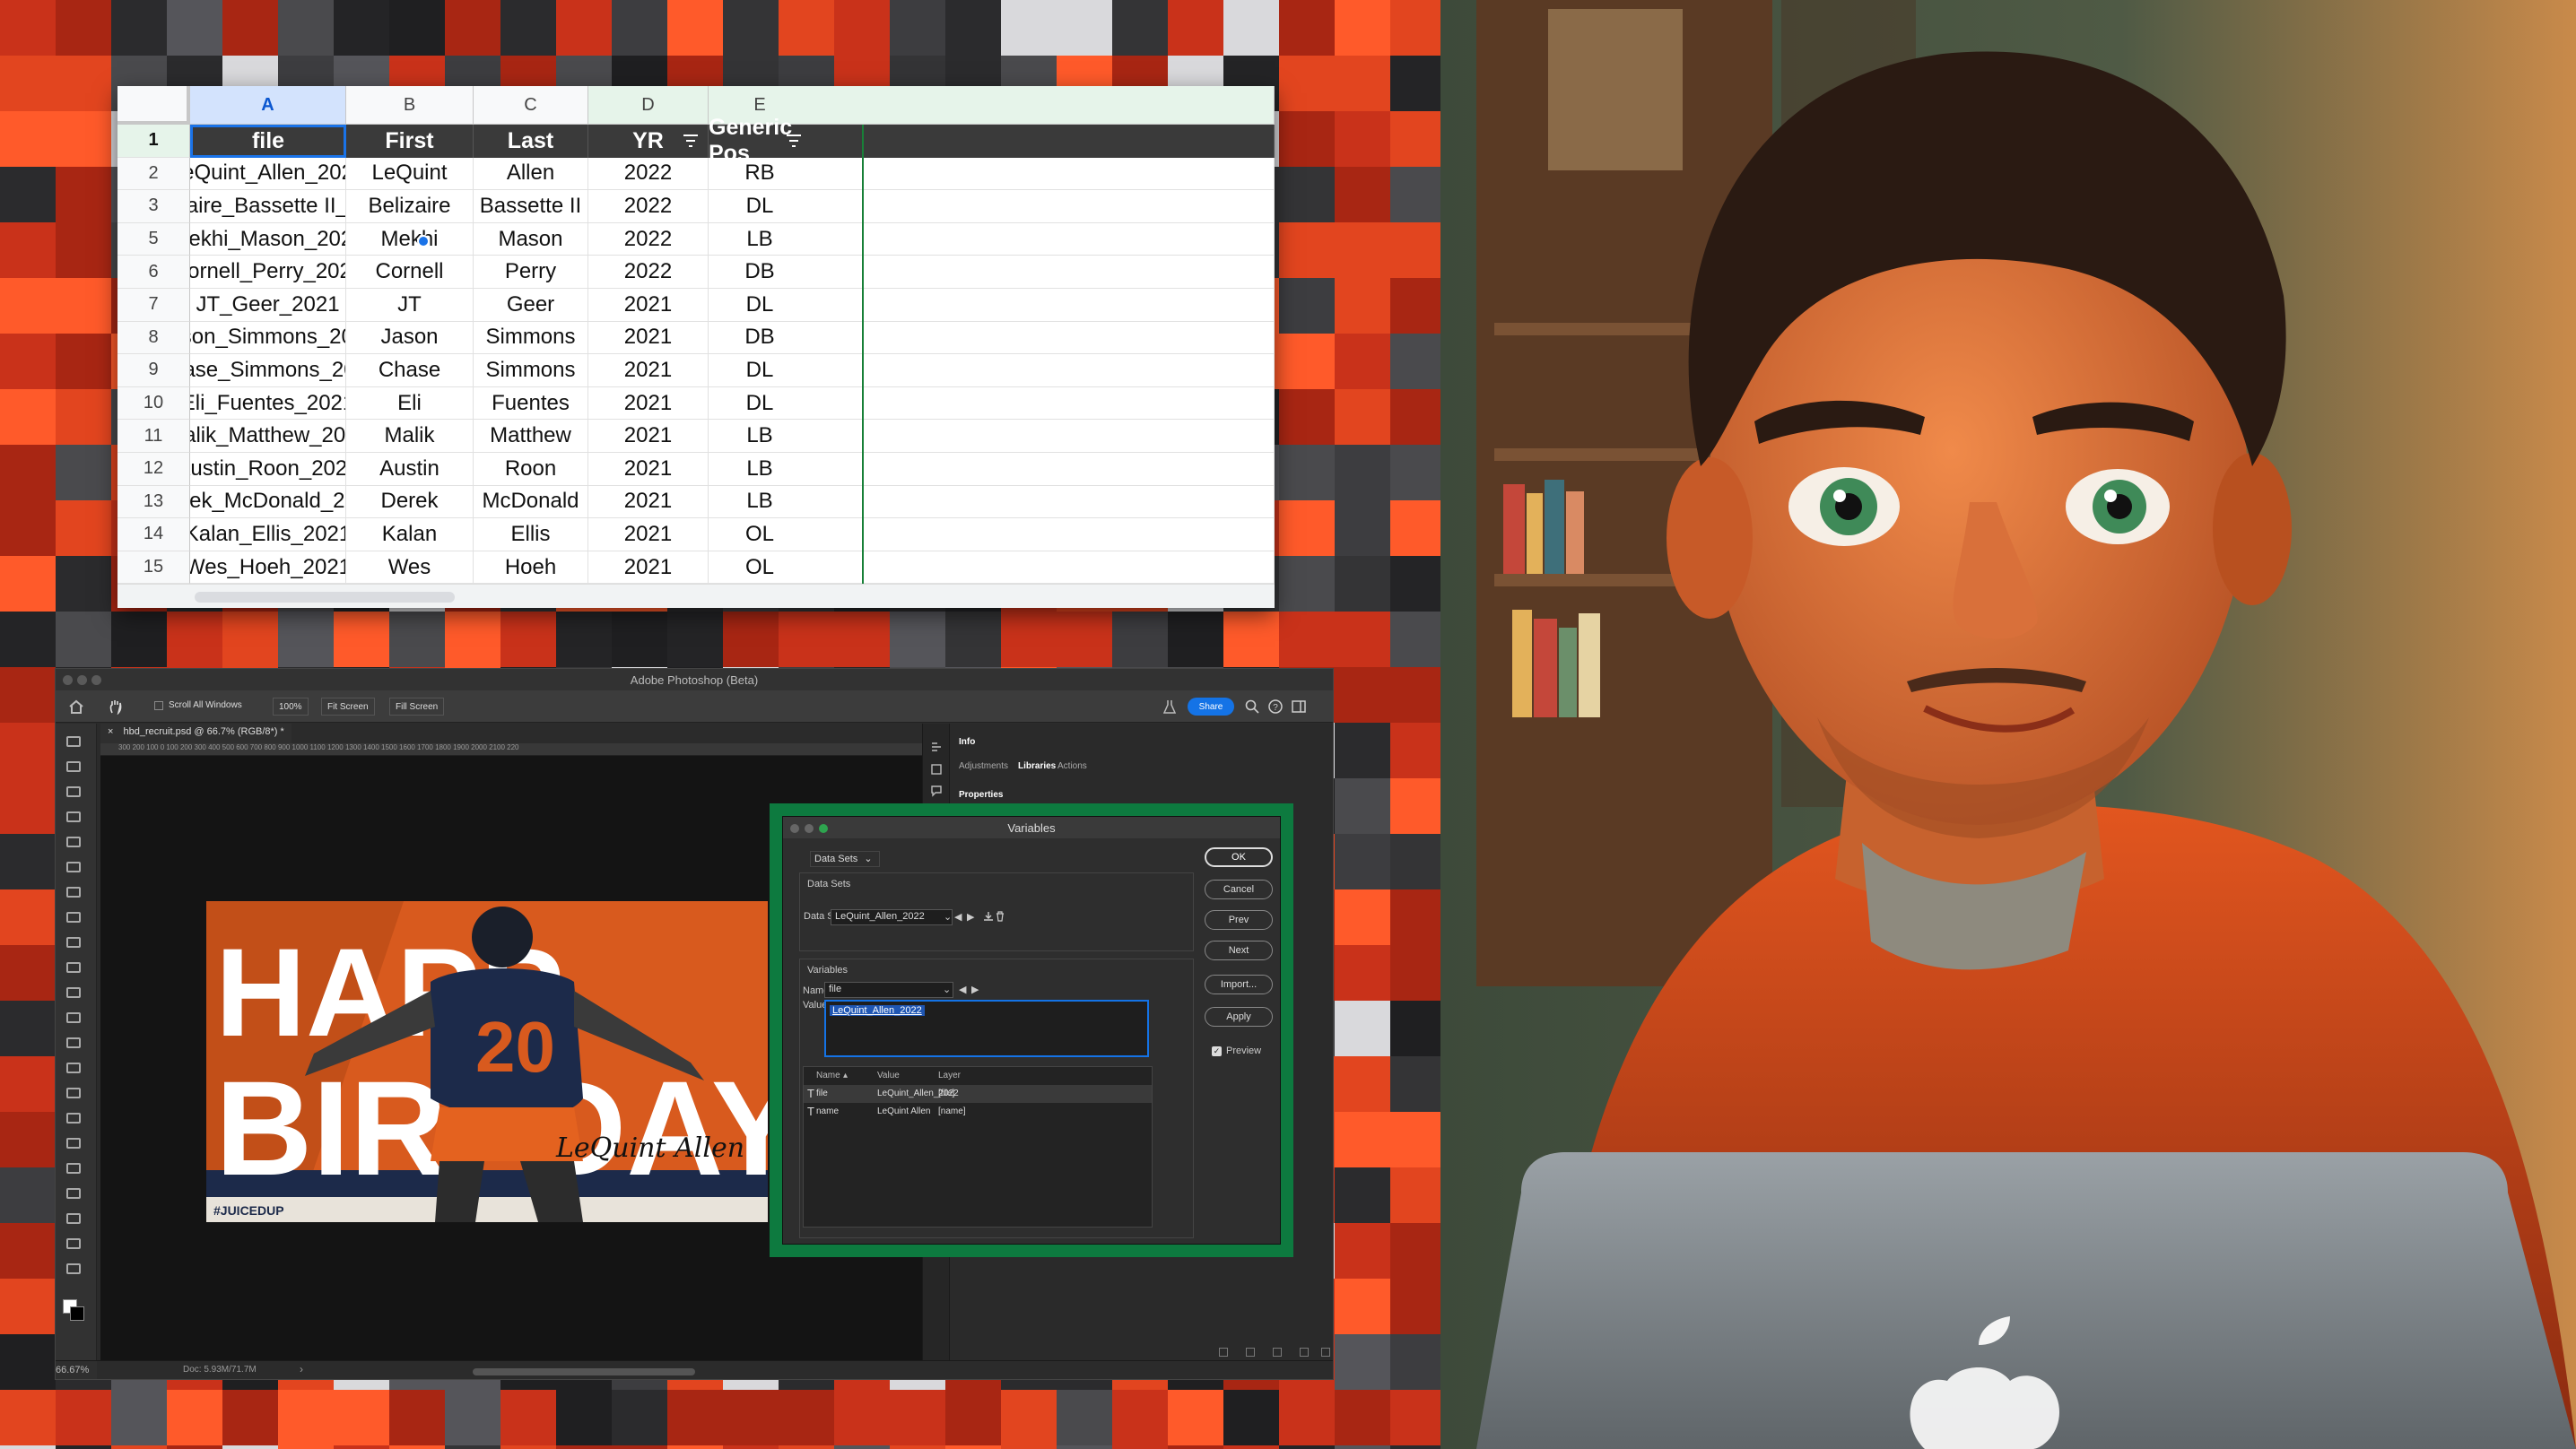  I want to click on zoom-tool-icon, so click(73, 1243).